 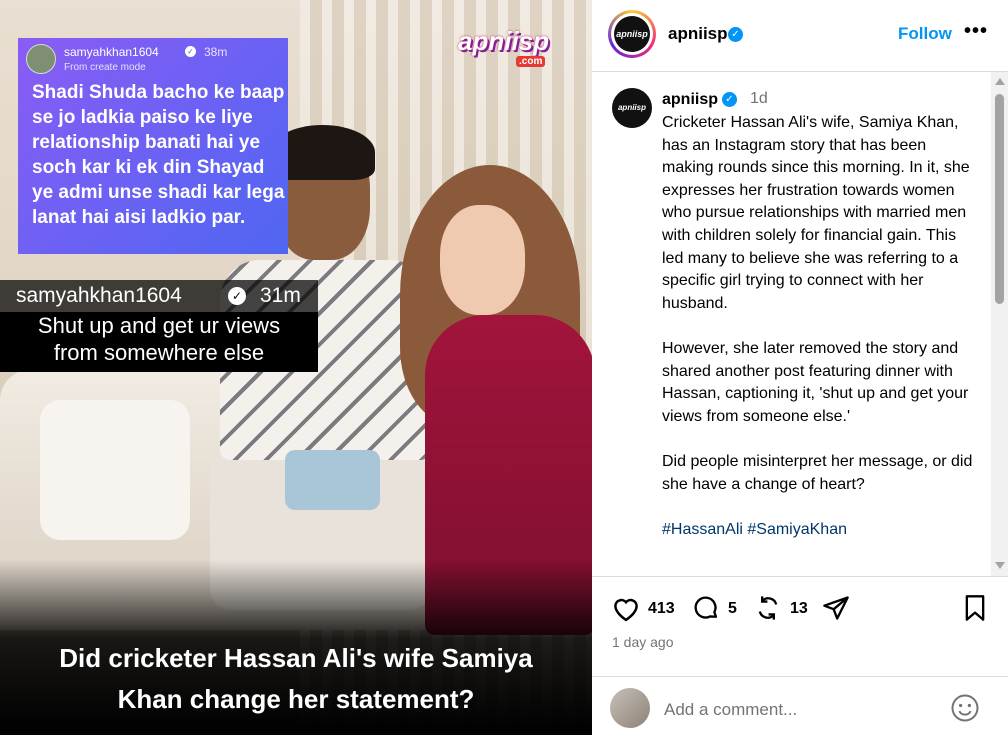 I want to click on comments-count: 5, so click(x=732, y=609).